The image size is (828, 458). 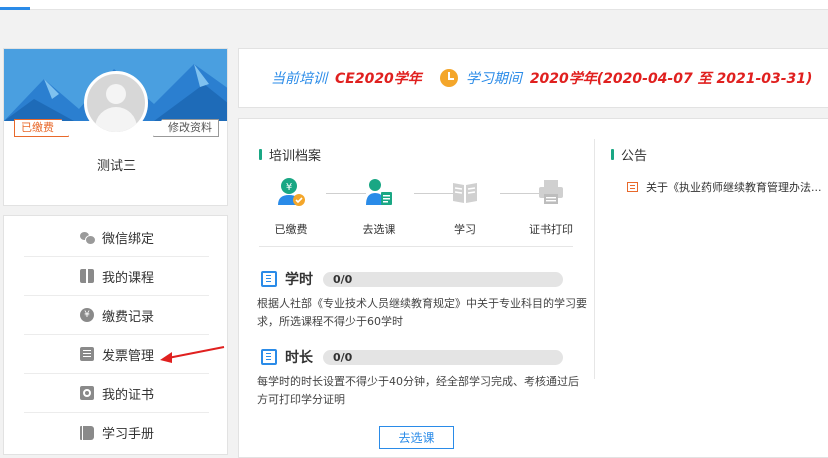 I want to click on manual-icon, so click(x=87, y=432).